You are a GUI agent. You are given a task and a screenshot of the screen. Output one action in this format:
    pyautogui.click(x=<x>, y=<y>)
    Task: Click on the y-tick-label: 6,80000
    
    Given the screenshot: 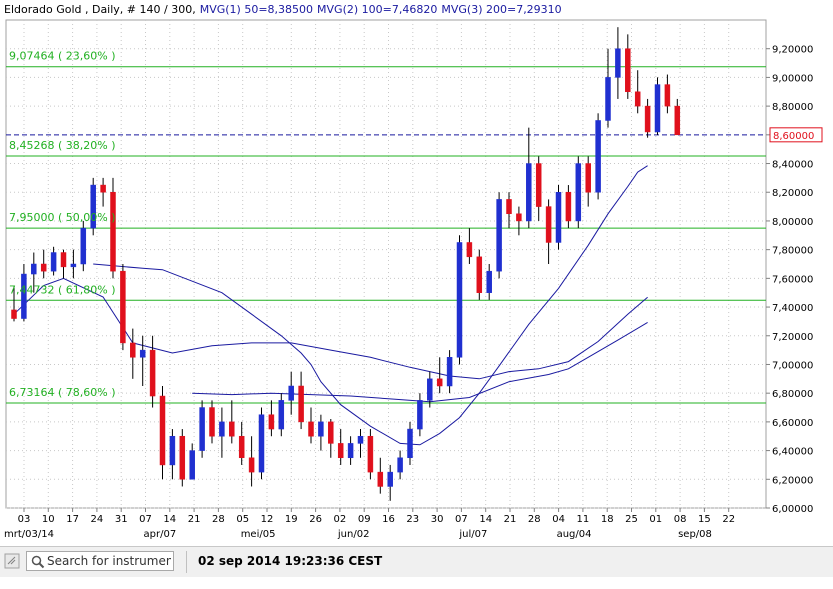 What is the action you would take?
    pyautogui.click(x=792, y=394)
    